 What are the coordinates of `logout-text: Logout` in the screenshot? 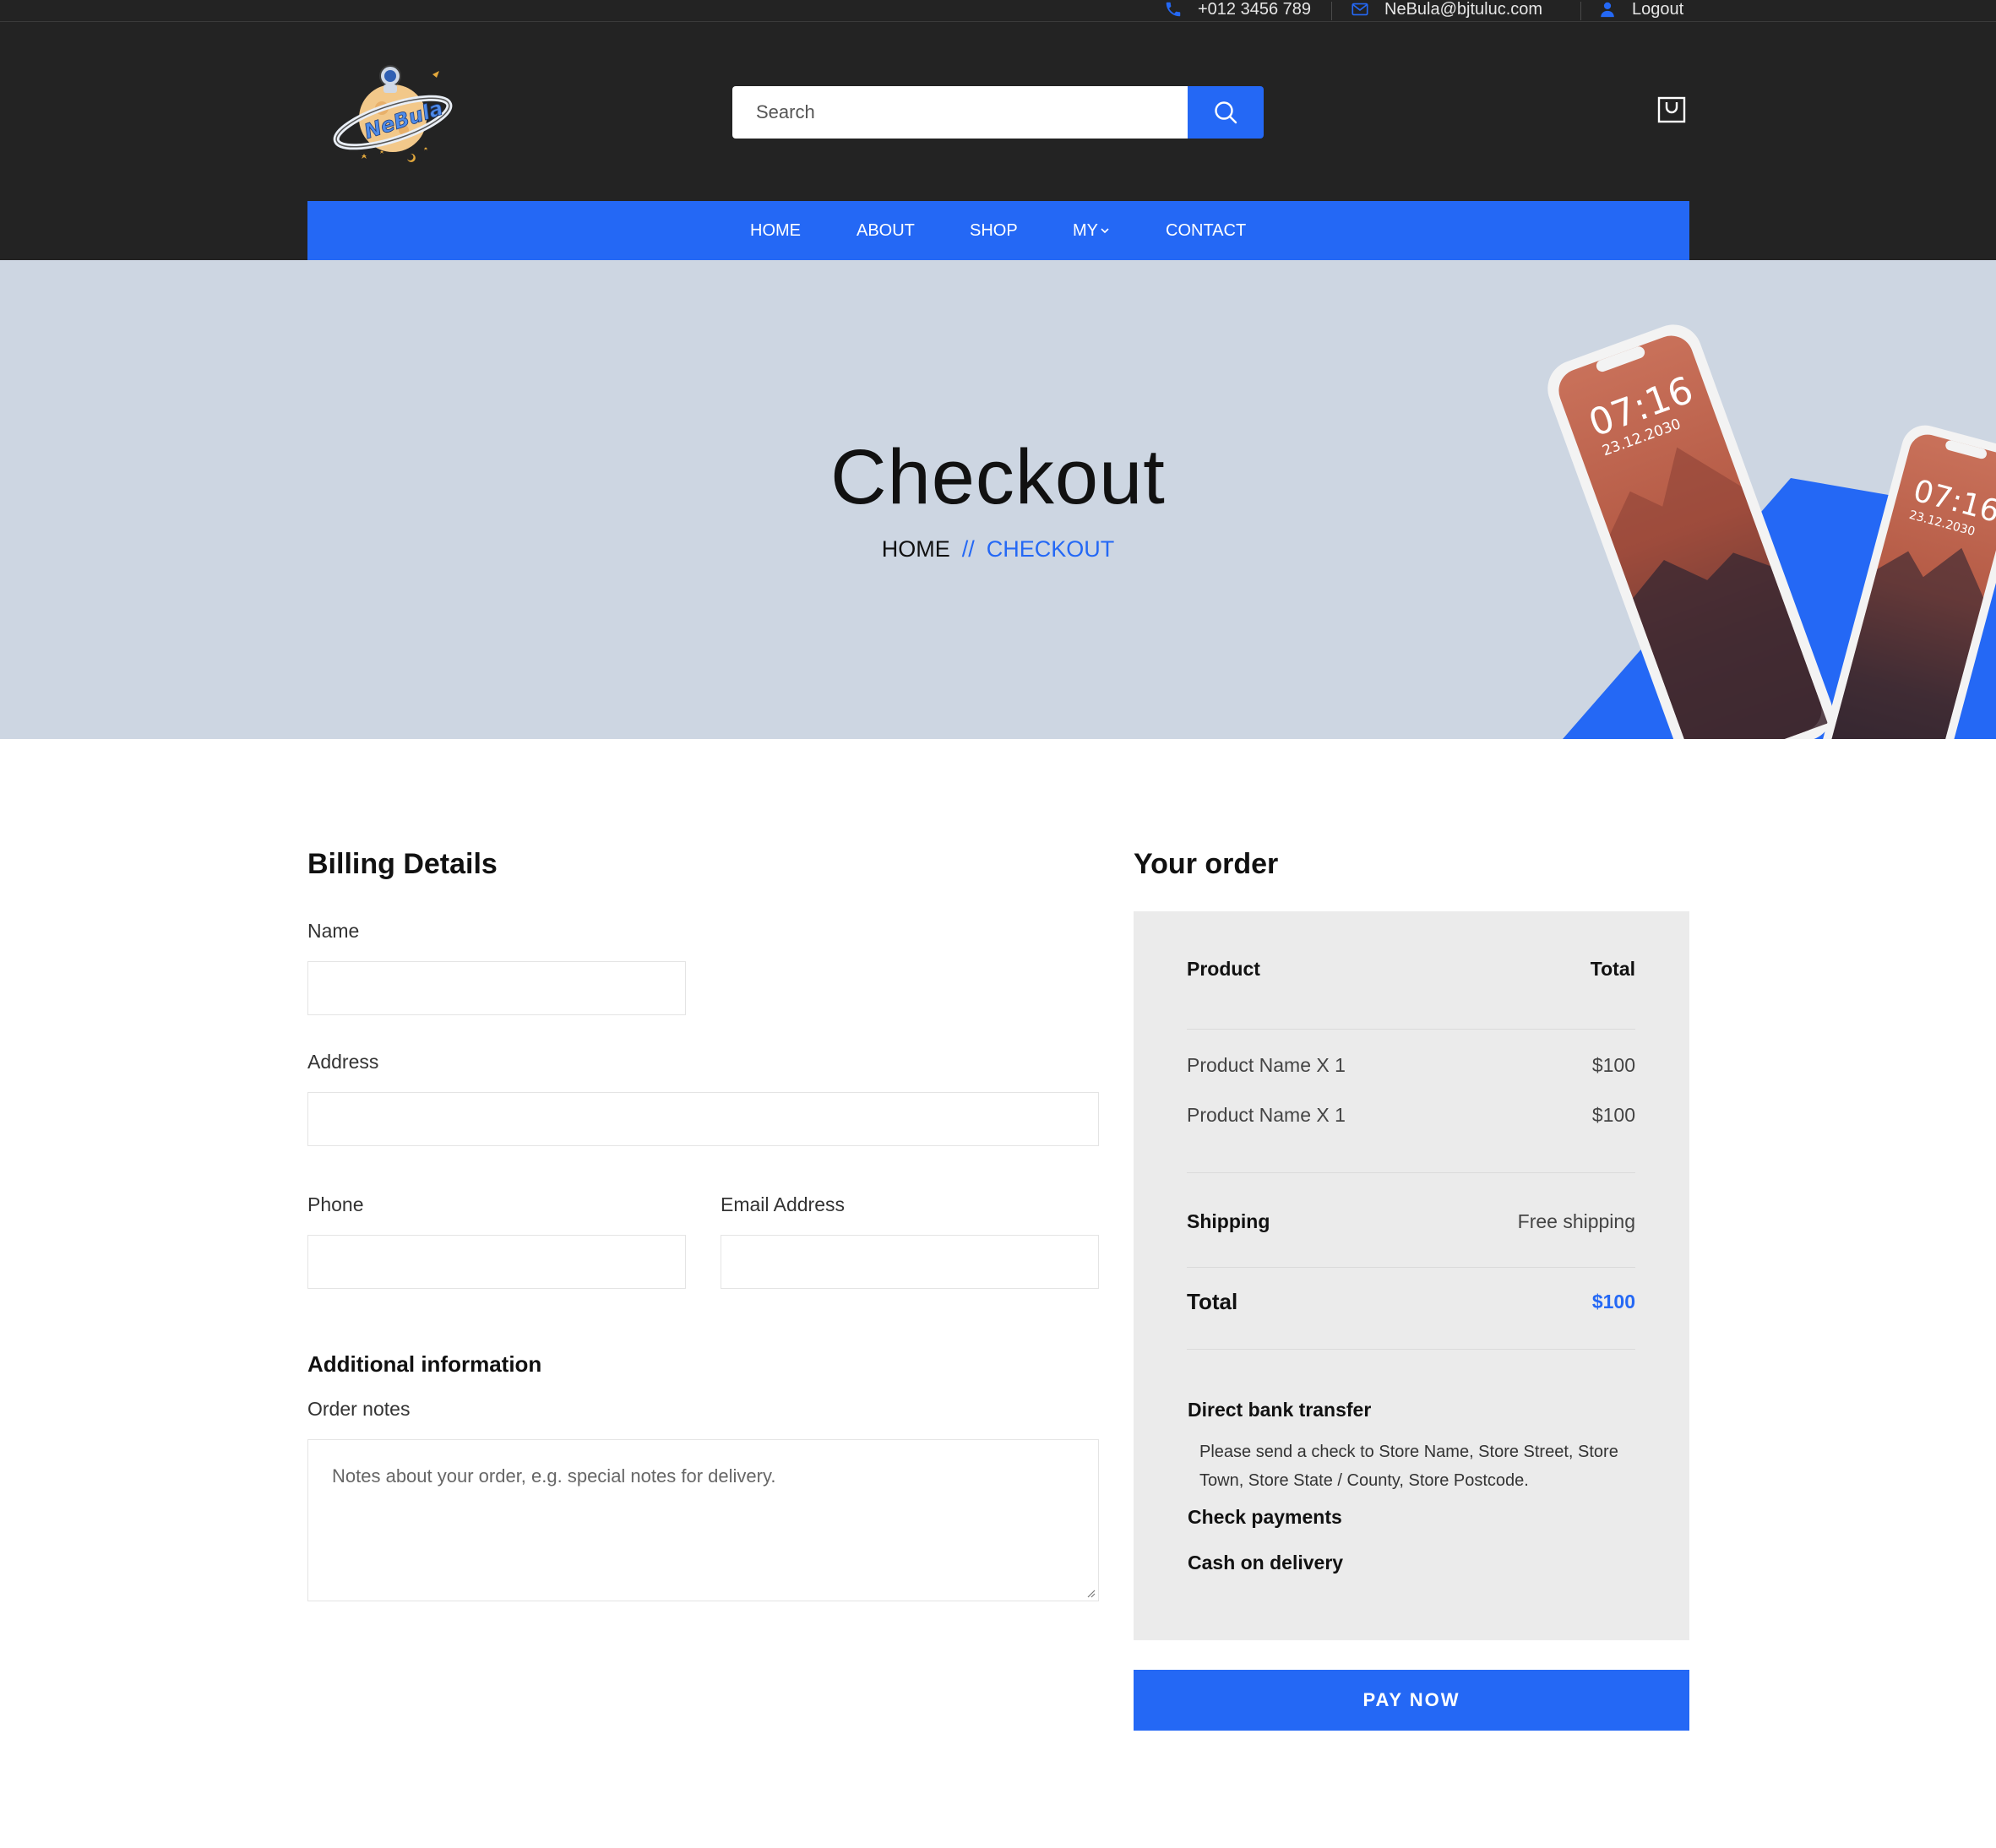 It's located at (1658, 9).